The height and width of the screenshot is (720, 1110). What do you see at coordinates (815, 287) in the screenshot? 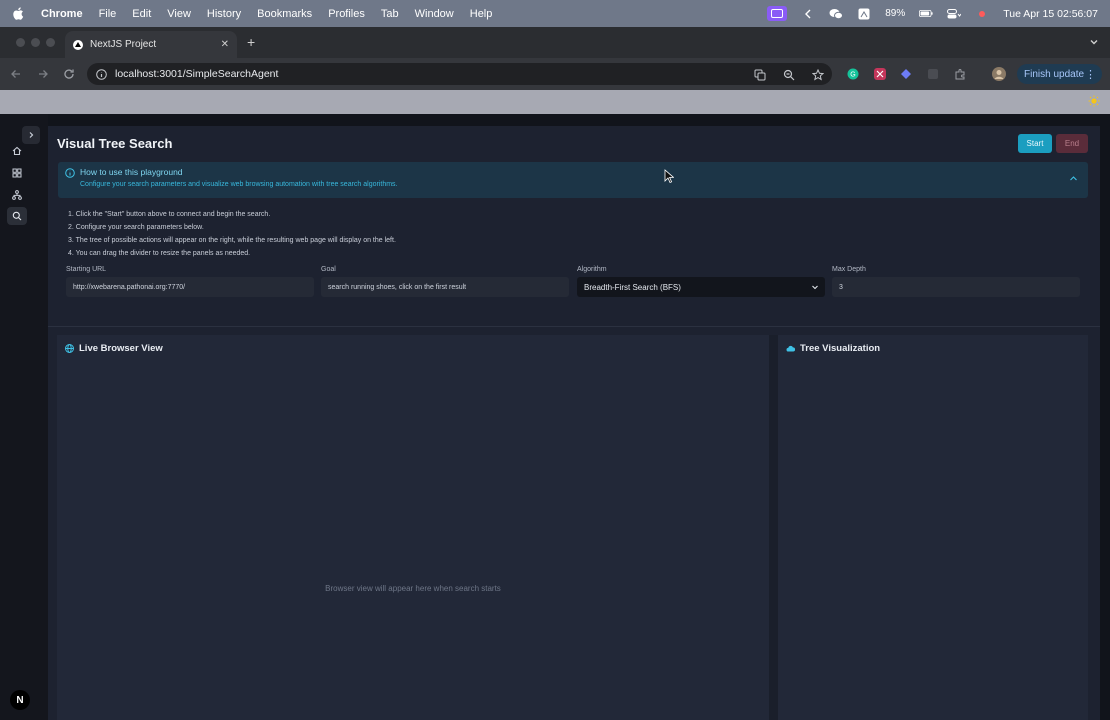
I see `chevron-down-icon` at bounding box center [815, 287].